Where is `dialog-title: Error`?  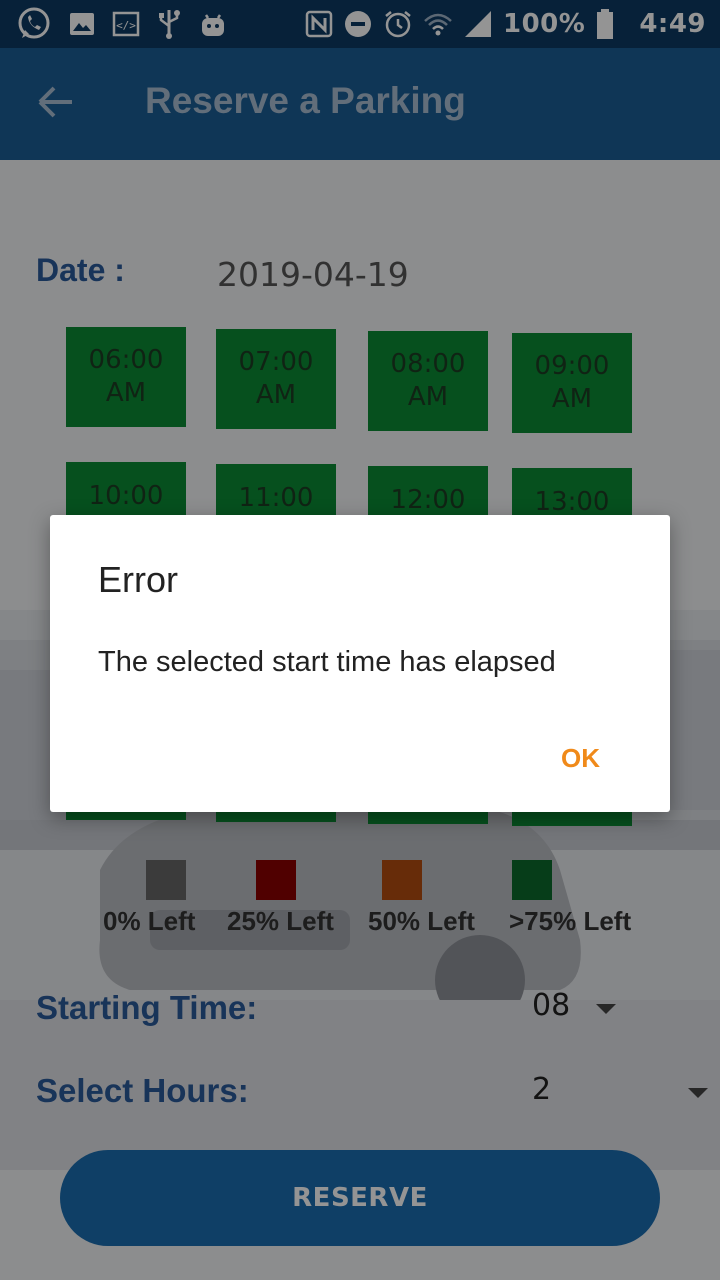
dialog-title: Error is located at coordinates (138, 579).